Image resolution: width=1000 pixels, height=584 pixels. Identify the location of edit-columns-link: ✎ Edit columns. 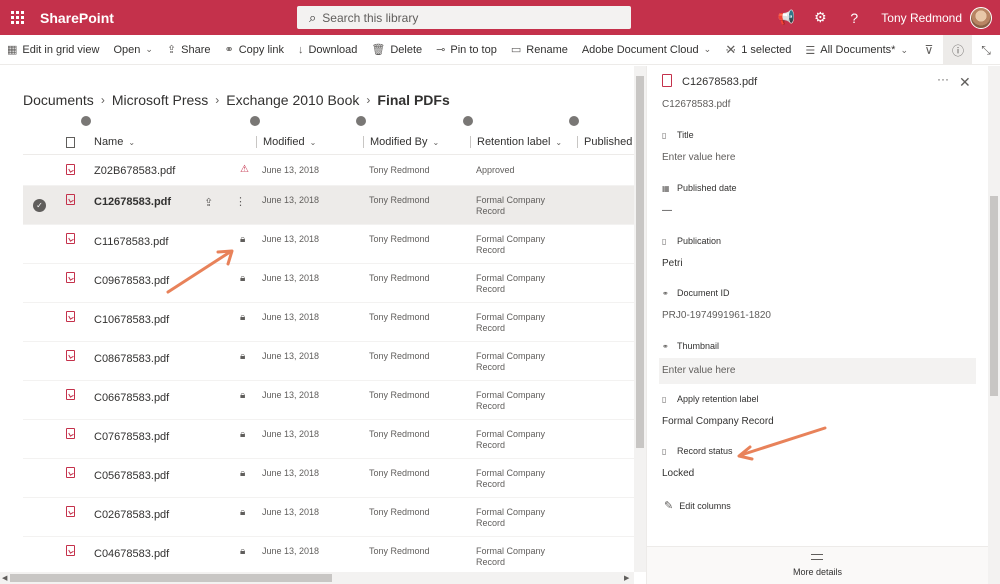
(697, 505).